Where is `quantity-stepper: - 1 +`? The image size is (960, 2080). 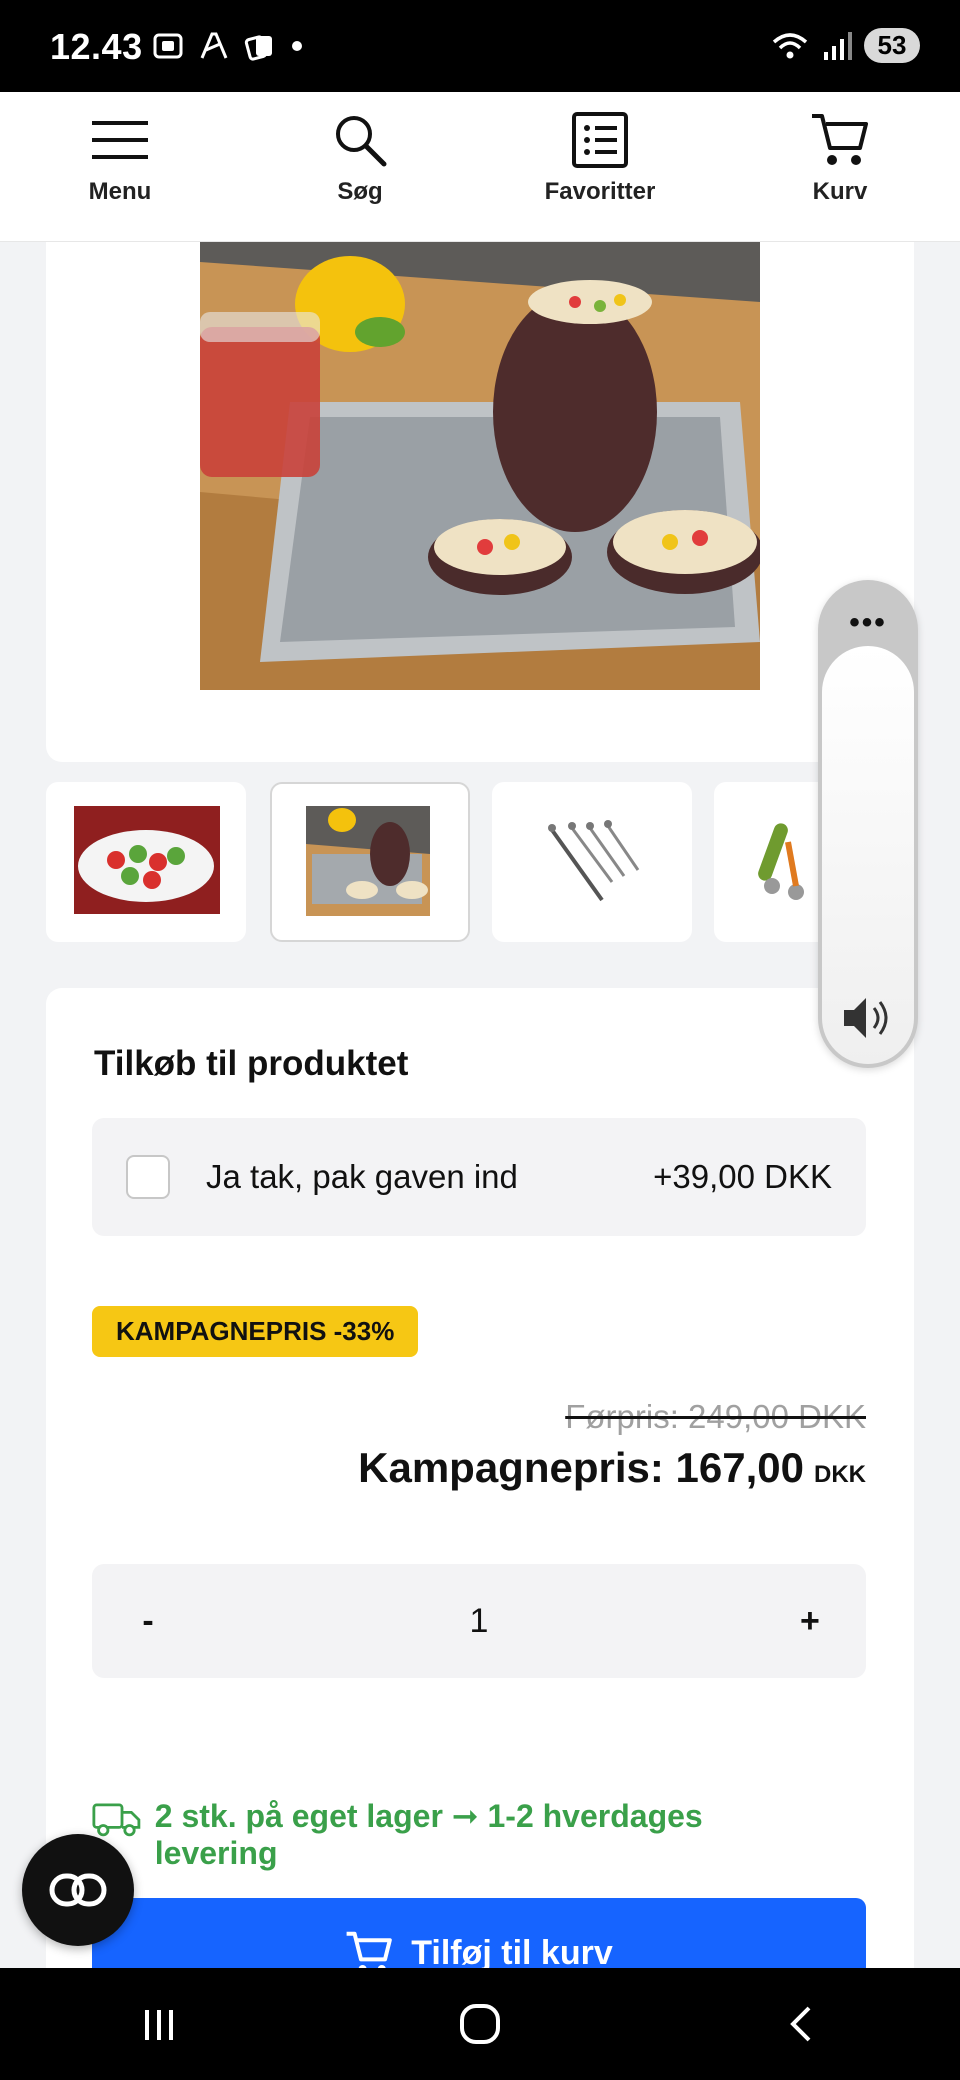 quantity-stepper: - 1 + is located at coordinates (479, 1621).